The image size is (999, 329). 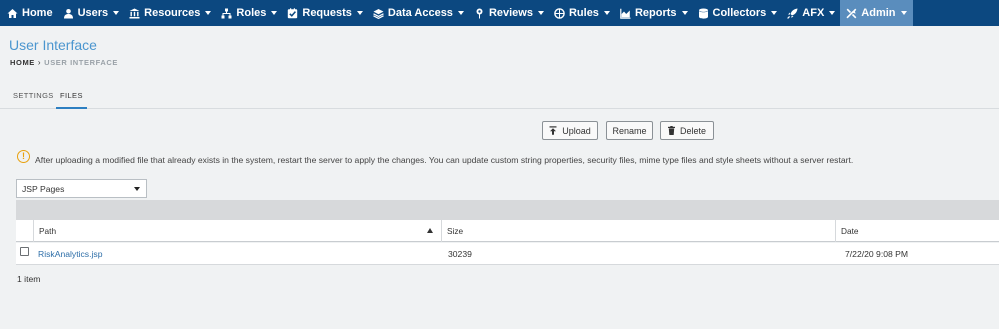 I want to click on nav-users-label: Users, so click(x=93, y=13).